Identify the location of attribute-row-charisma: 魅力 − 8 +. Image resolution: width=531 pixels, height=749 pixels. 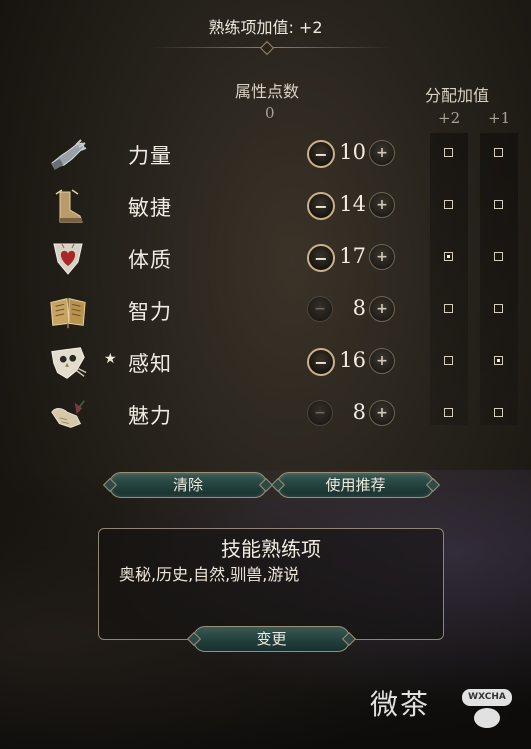
(265, 417).